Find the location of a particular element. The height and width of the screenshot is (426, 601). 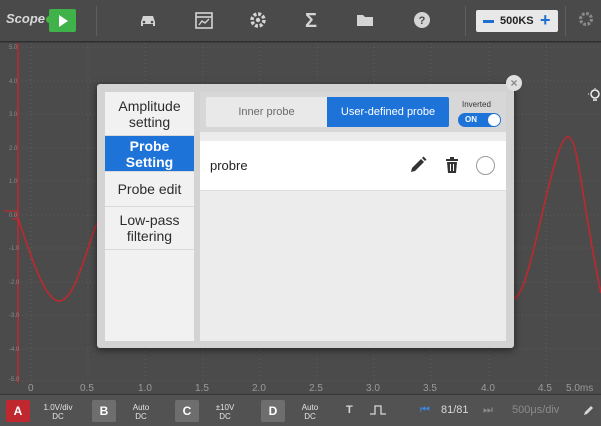

sidebar-item-probe-setting: Probe Setting is located at coordinates (149, 154).